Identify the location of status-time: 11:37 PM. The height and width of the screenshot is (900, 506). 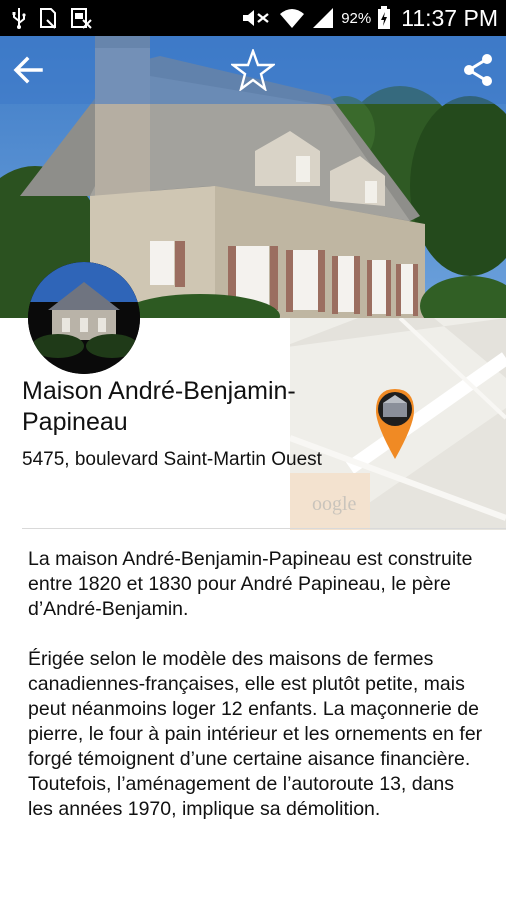
(449, 17).